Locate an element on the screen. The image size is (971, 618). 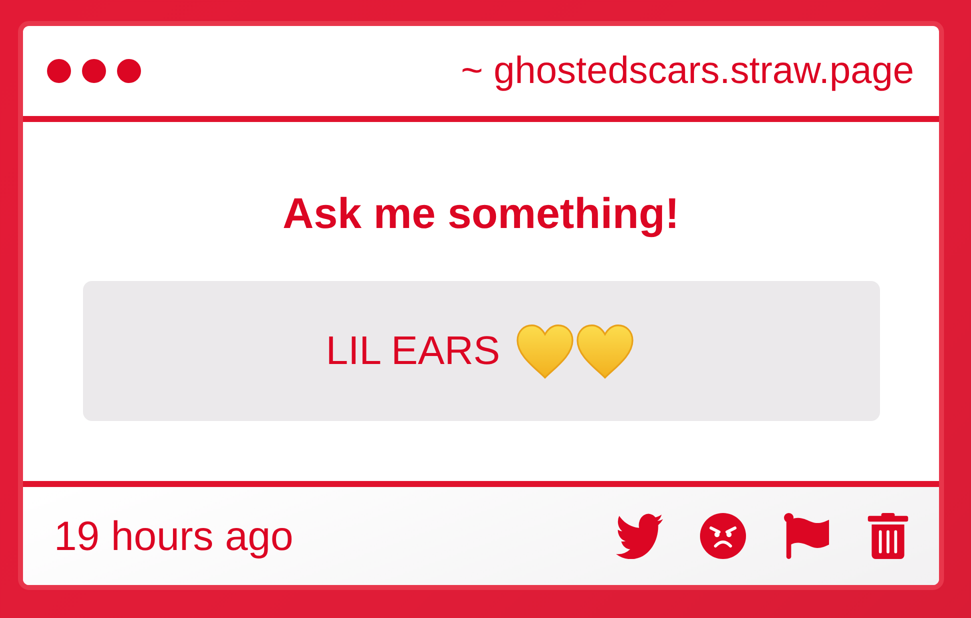
angry-face-icon is located at coordinates (723, 536).